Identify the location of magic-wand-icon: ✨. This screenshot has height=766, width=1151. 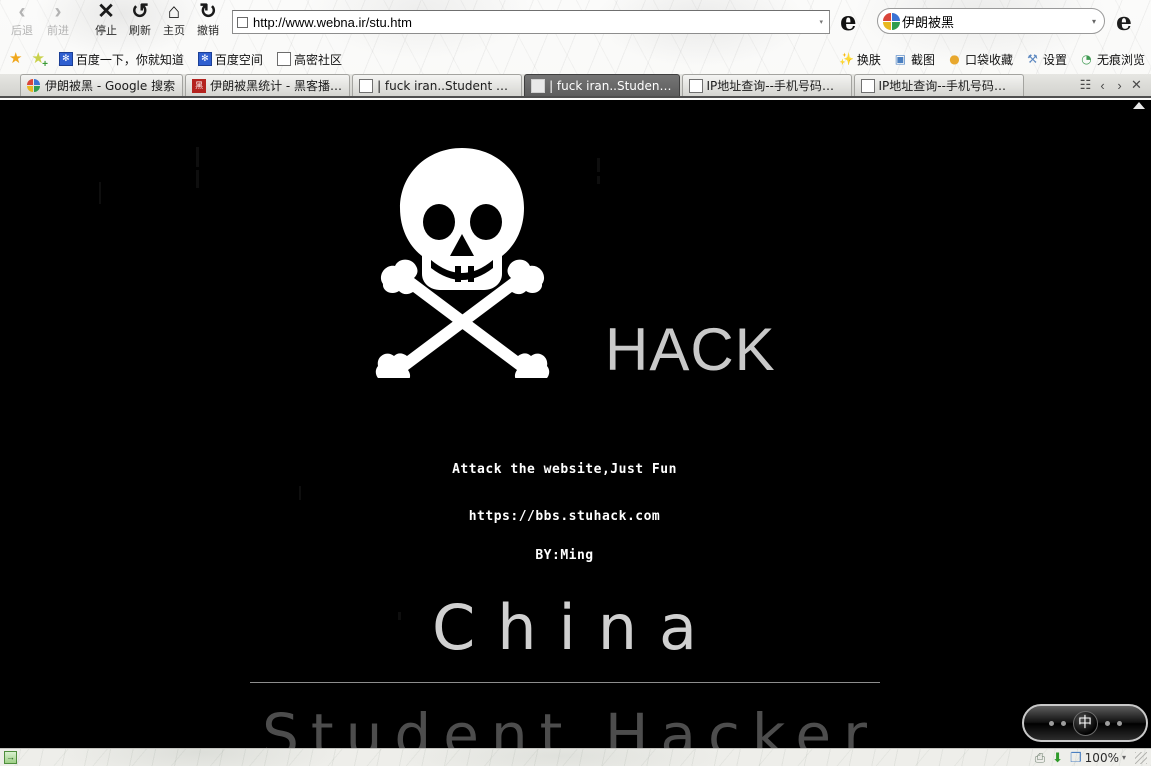
(846, 59).